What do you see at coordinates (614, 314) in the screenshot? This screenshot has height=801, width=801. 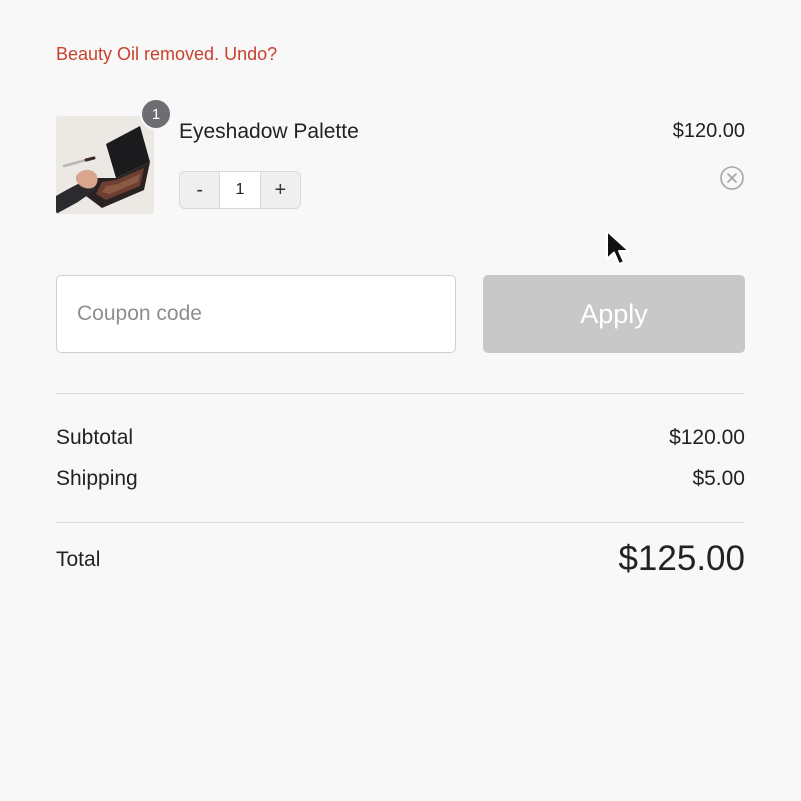 I see `apply-coupon-button: Apply` at bounding box center [614, 314].